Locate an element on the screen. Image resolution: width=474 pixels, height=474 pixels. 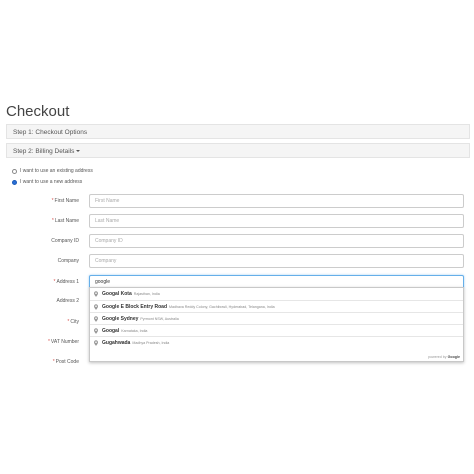
autocomplete-item: Googal Karnataka, India is located at coordinates (276, 330).